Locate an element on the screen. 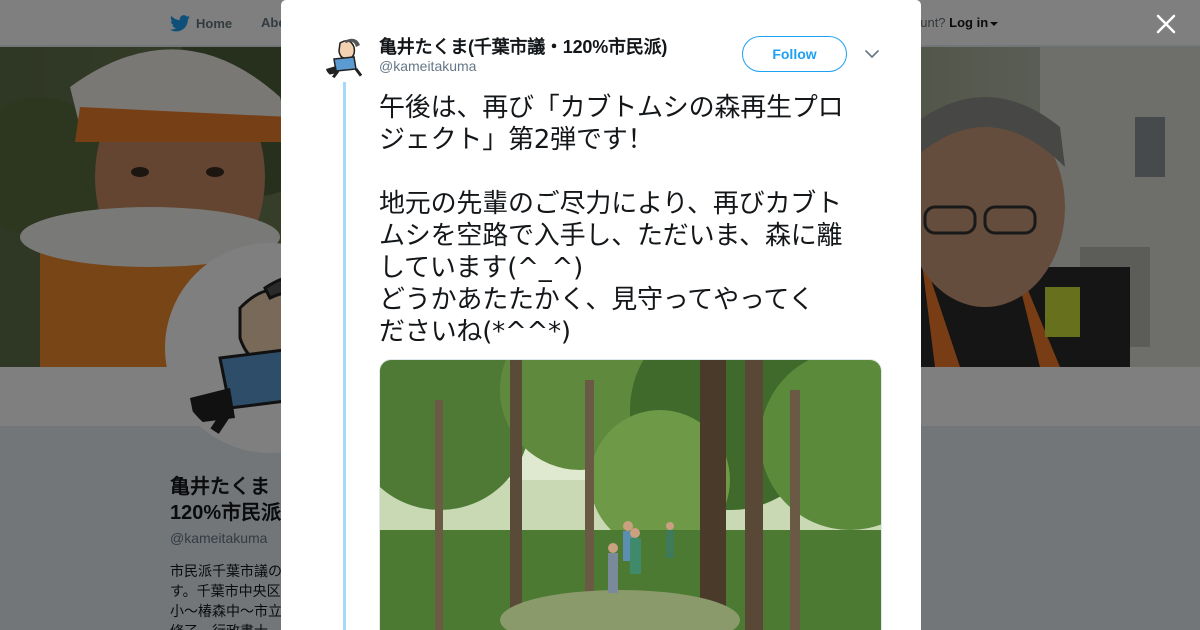  thread-connector-line is located at coordinates (344, 356).